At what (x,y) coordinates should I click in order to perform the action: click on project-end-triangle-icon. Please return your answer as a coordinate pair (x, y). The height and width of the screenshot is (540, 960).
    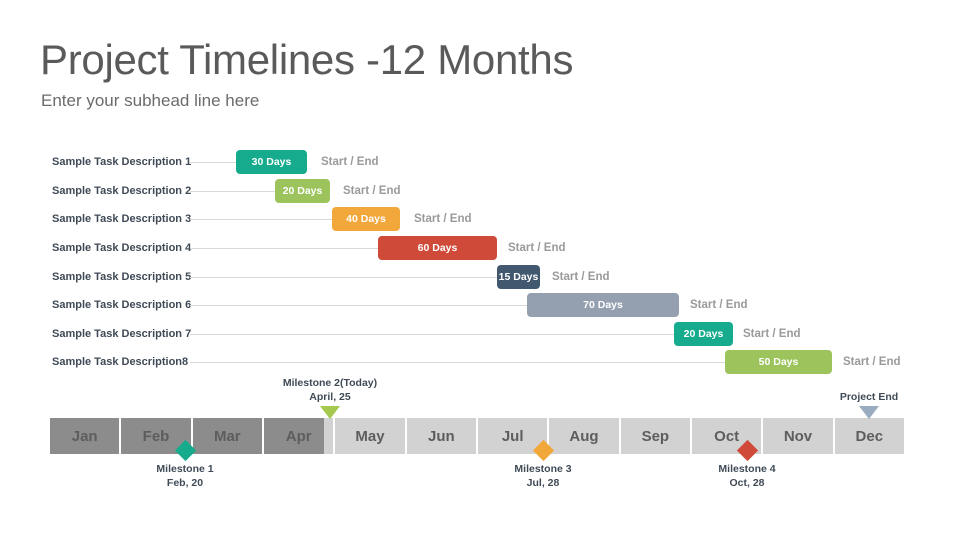
    Looking at the image, I should click on (869, 412).